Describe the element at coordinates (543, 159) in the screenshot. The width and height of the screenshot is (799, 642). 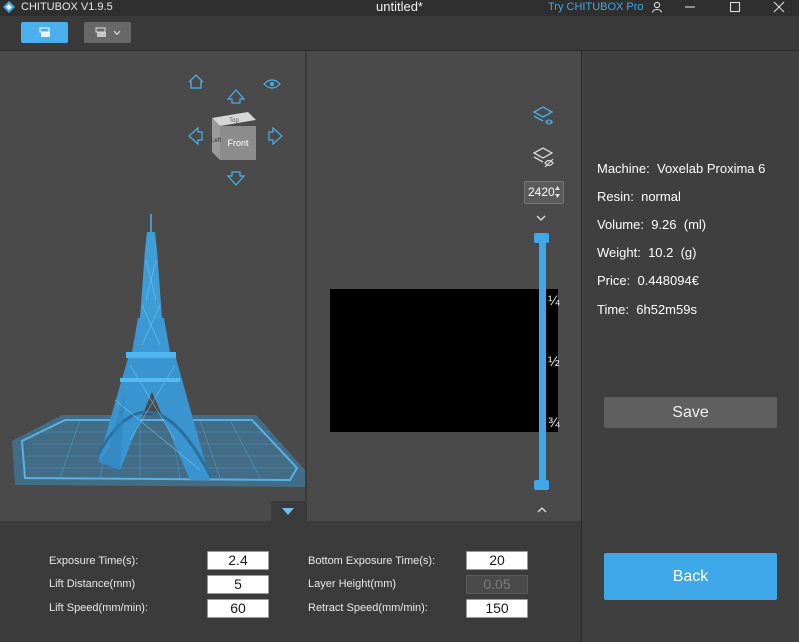
I see `hide-layer-icon` at that location.